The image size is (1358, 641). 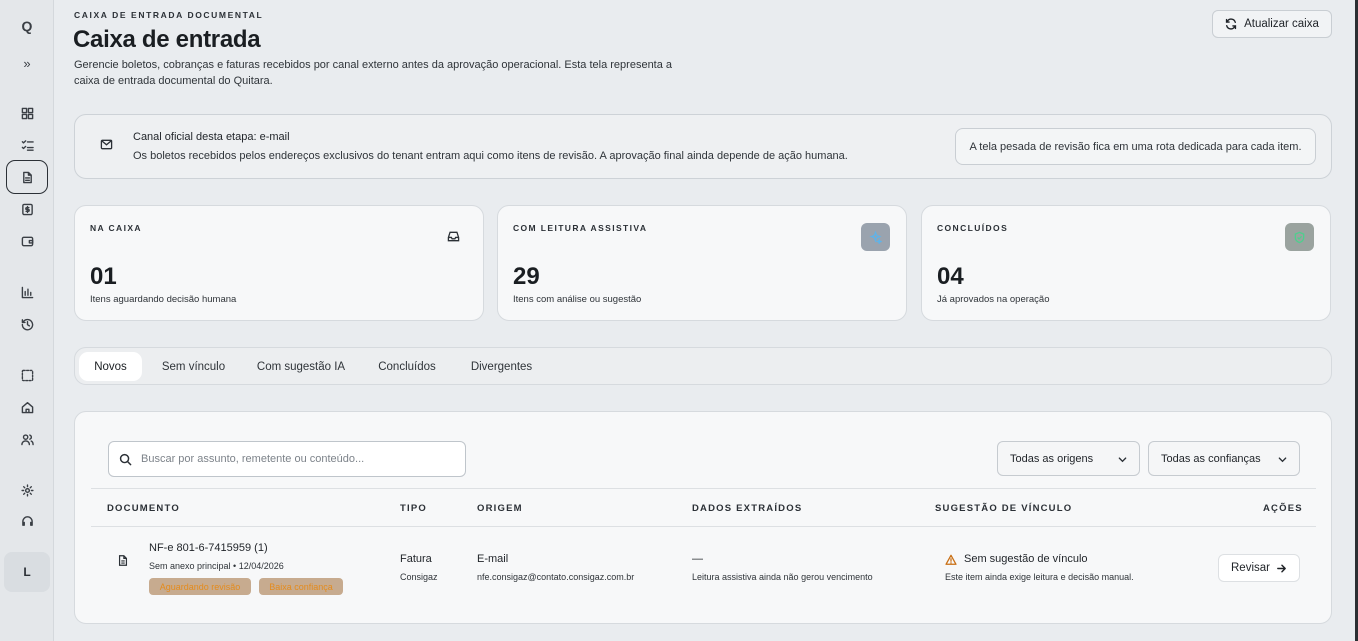 I want to click on grid-icon, so click(x=27, y=113).